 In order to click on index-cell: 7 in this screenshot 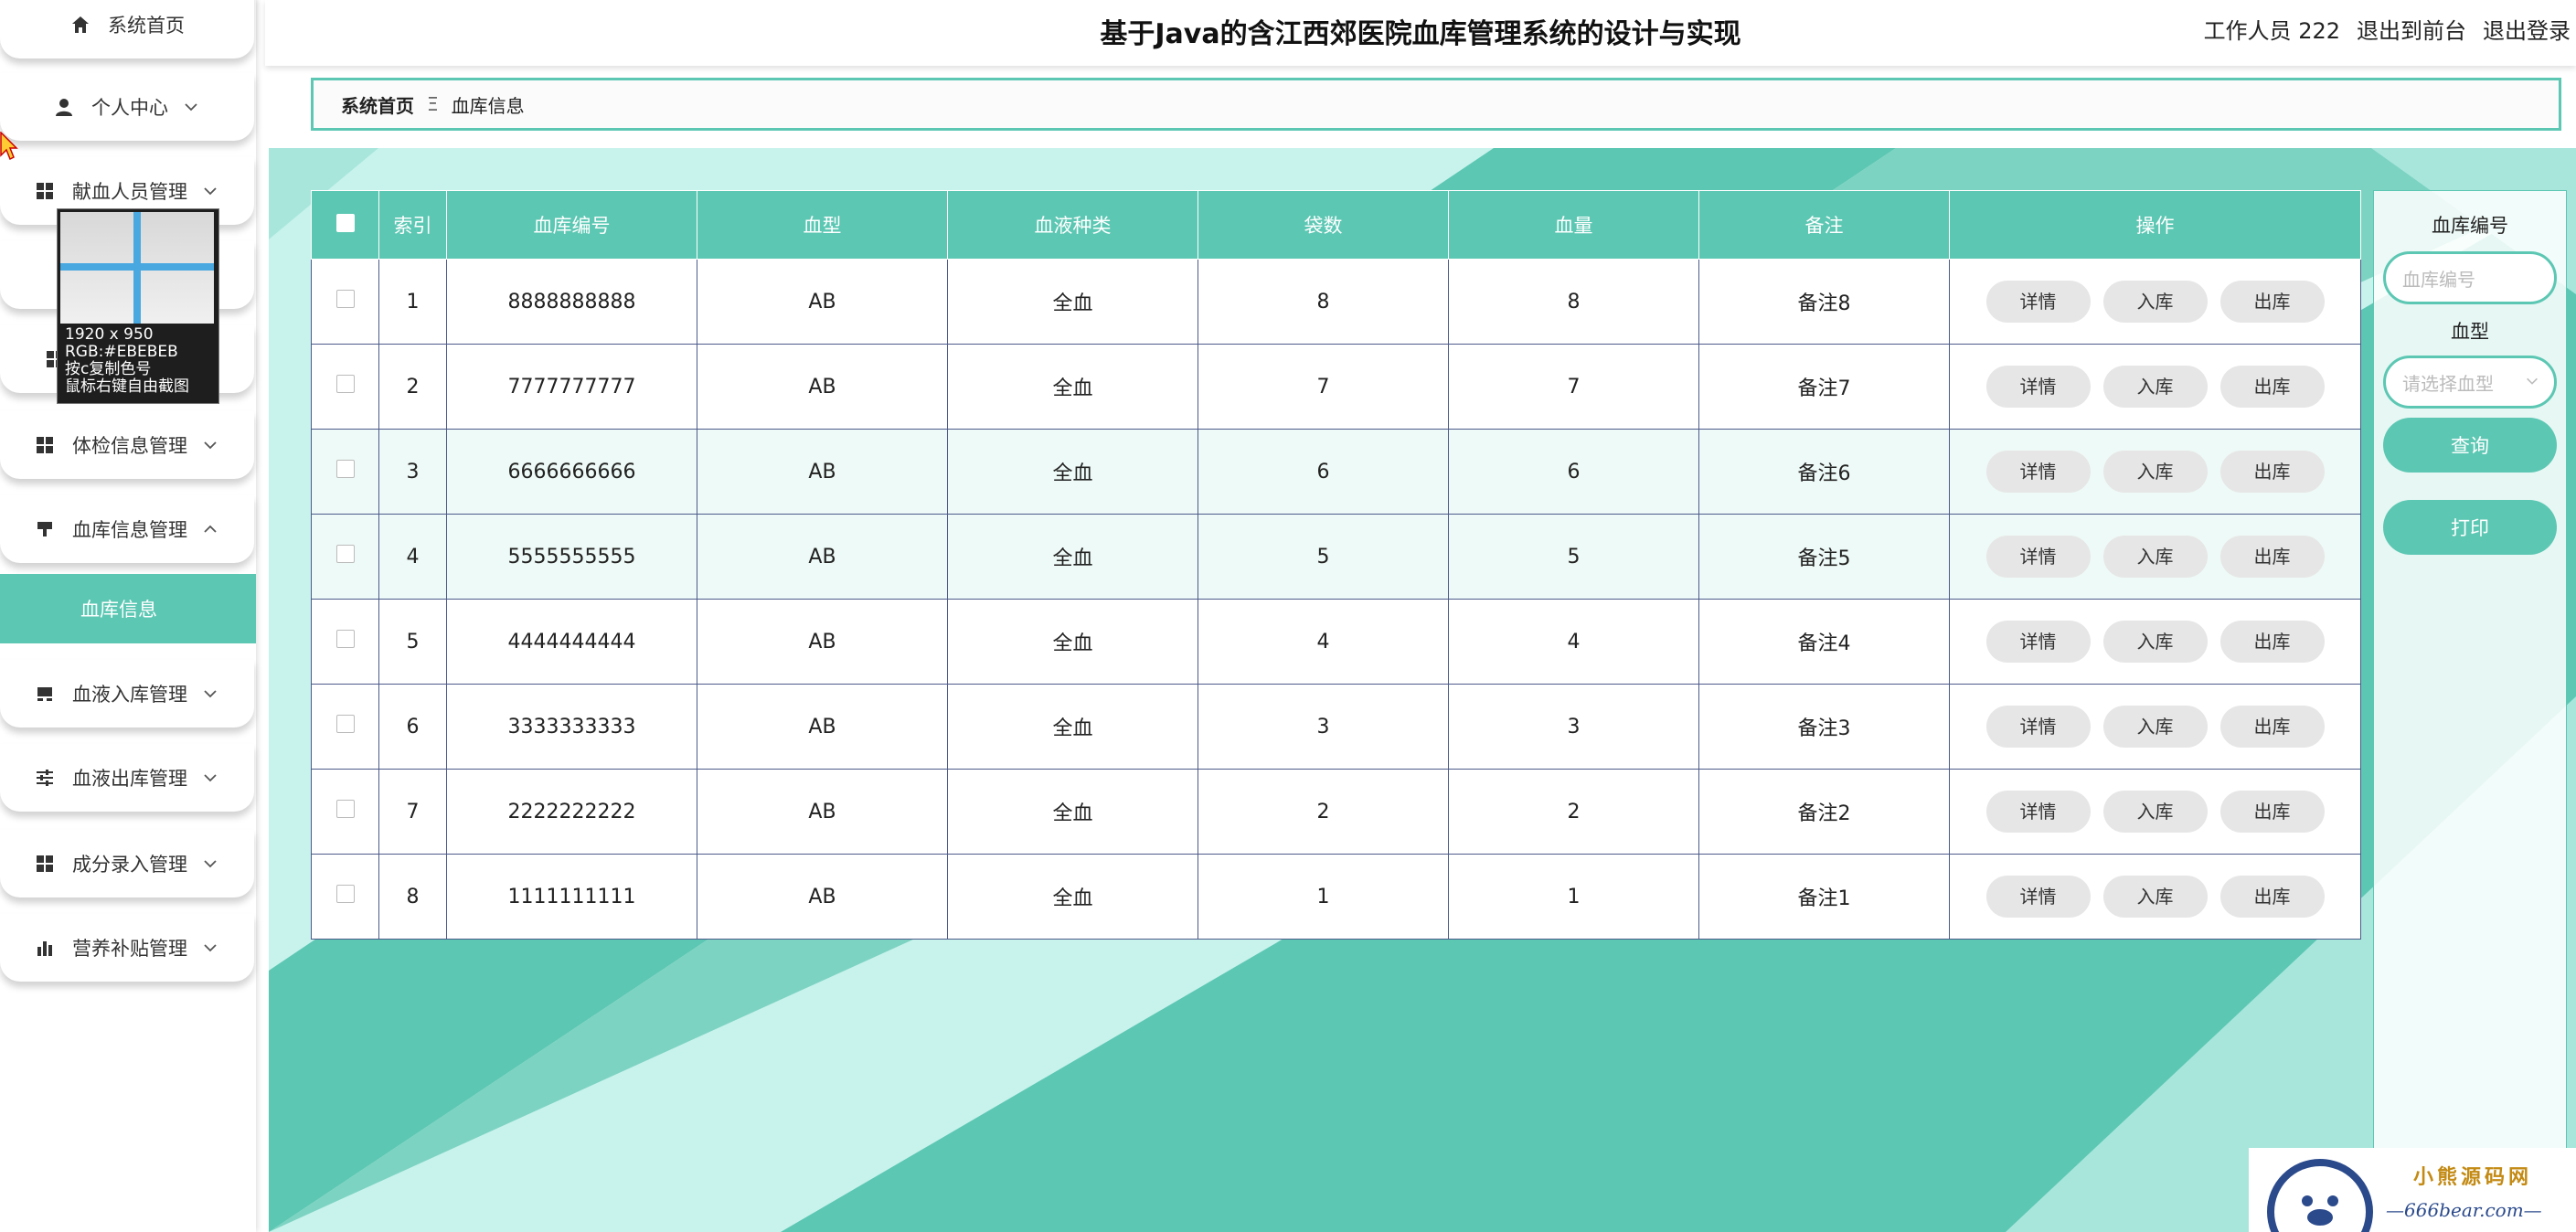, I will do `click(412, 812)`.